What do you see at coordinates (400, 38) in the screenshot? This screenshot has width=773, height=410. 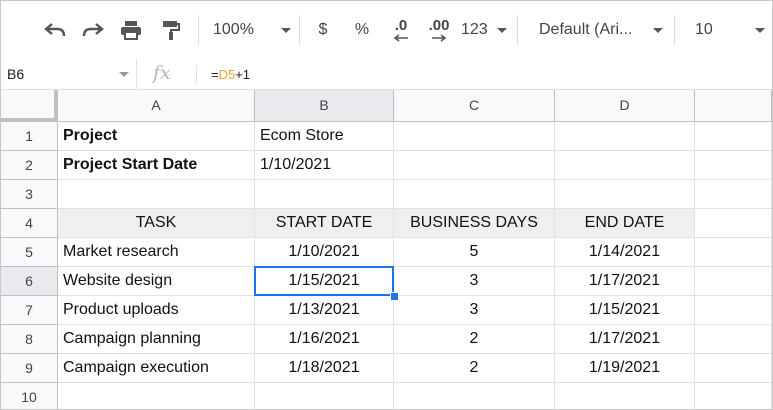 I see `arrow-left-icon` at bounding box center [400, 38].